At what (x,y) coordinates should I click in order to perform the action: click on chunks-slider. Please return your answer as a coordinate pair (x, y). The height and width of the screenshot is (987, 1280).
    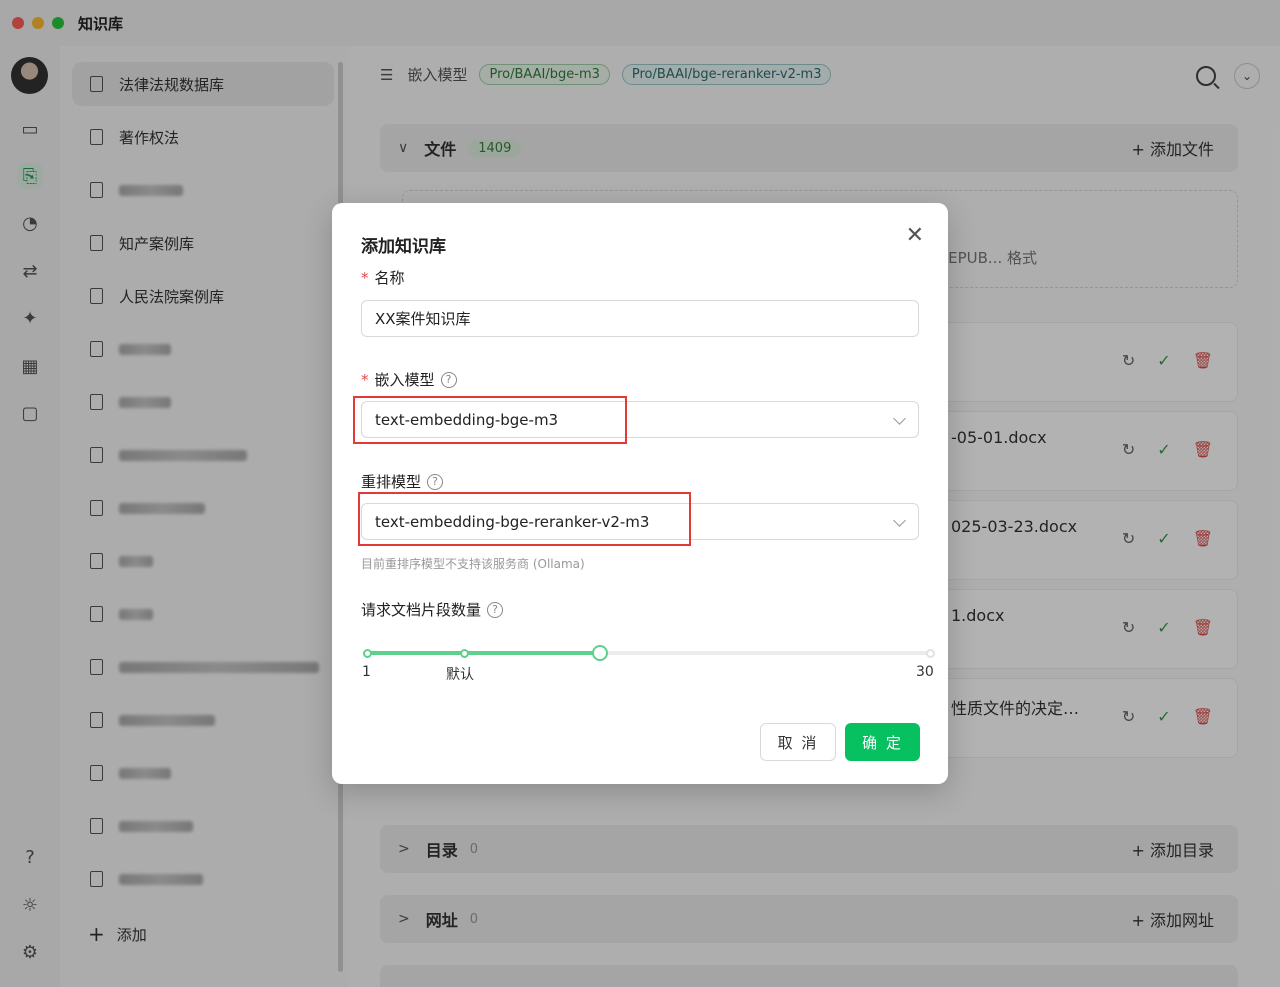
    Looking at the image, I should click on (649, 653).